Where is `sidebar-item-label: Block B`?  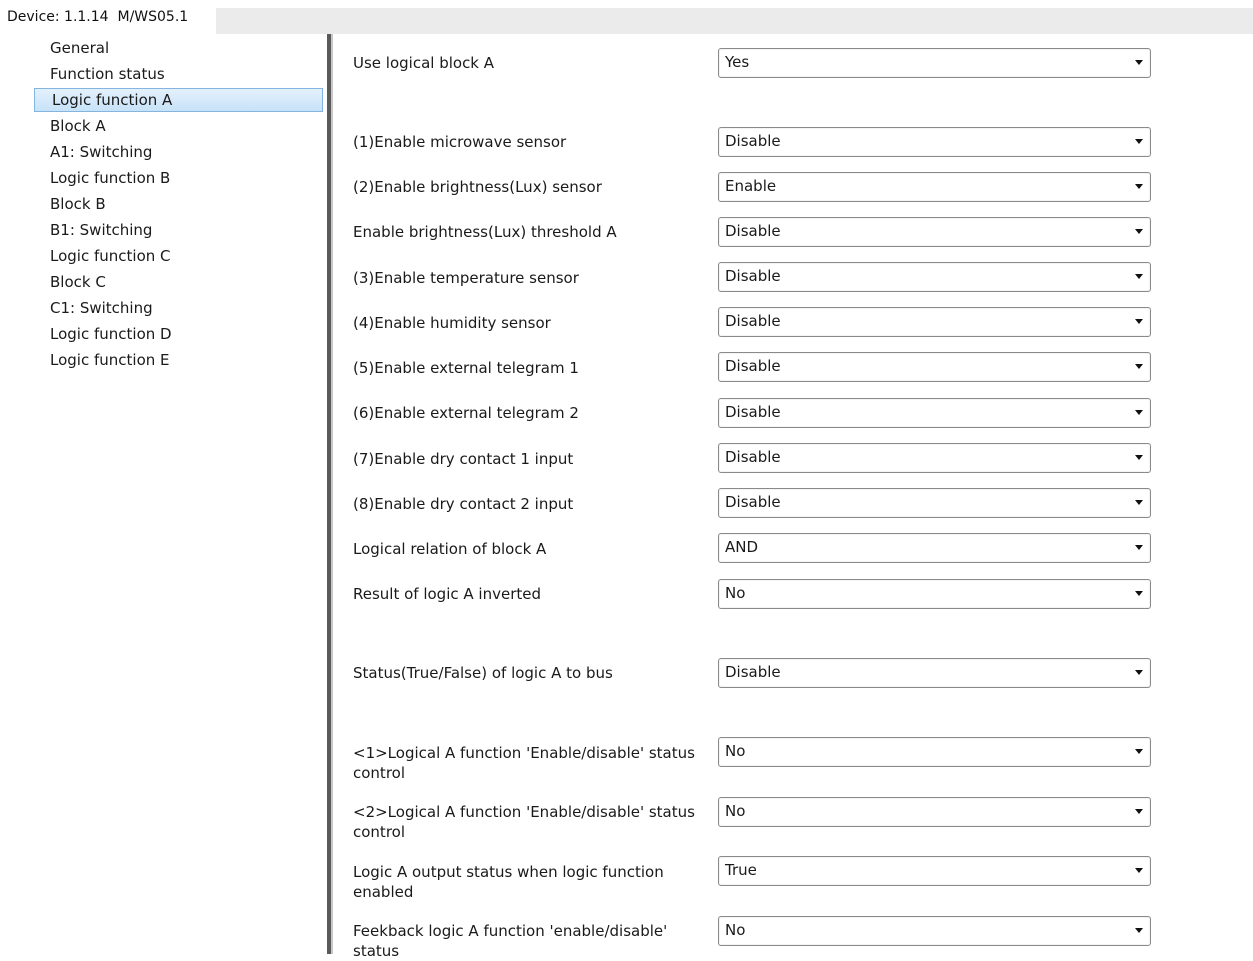
sidebar-item-label: Block B is located at coordinates (78, 204).